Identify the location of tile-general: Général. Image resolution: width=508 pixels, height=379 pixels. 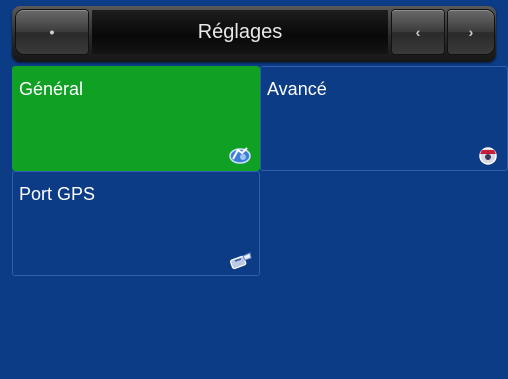
(136, 118).